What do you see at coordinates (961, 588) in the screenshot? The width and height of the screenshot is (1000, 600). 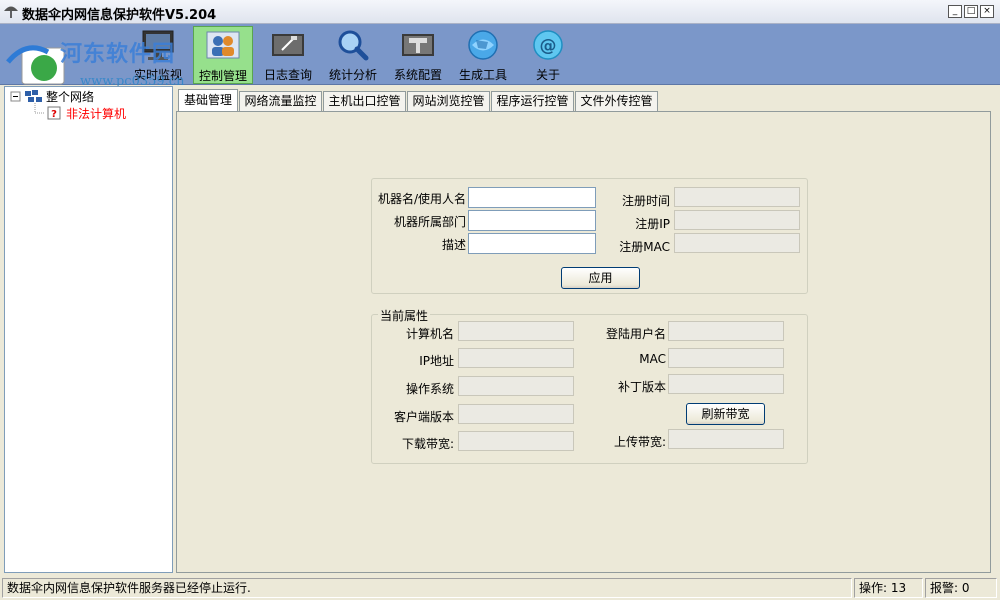 I see `status-alarms: 报警: 0` at bounding box center [961, 588].